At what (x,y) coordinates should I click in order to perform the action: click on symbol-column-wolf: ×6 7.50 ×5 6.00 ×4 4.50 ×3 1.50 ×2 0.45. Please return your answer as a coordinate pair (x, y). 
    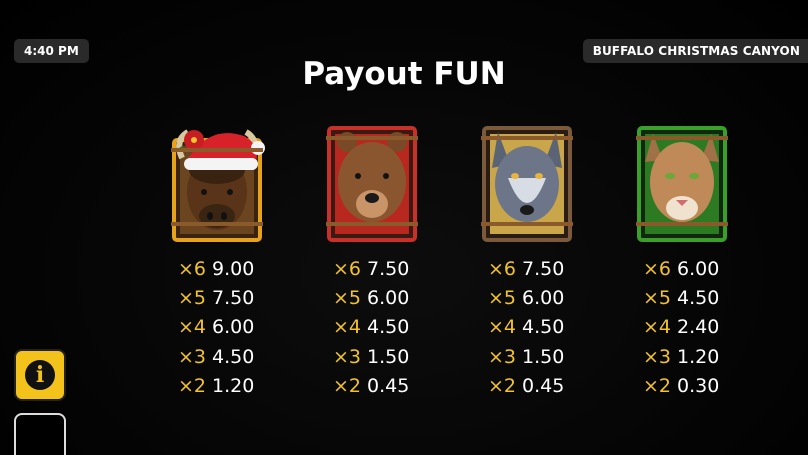
    Looking at the image, I should click on (532, 259).